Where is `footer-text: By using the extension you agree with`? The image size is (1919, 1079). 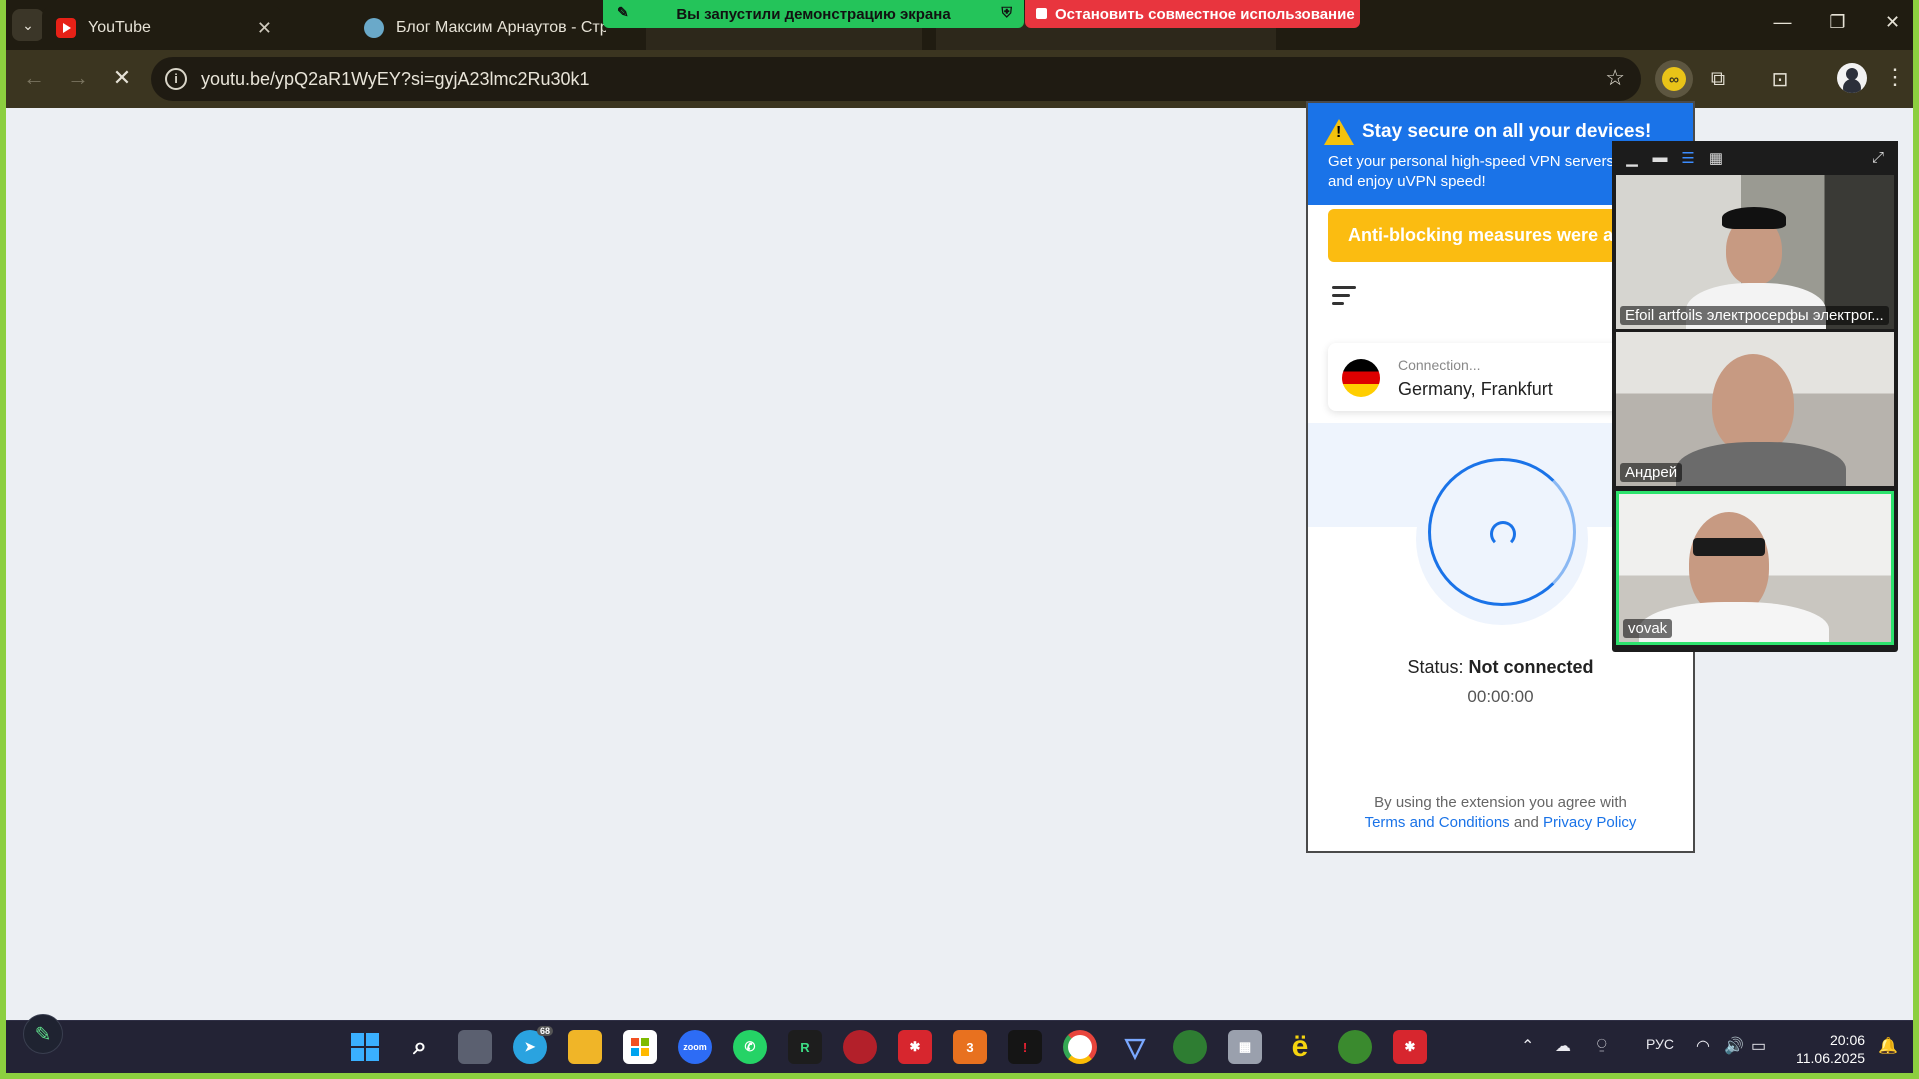 footer-text: By using the extension you agree with is located at coordinates (1500, 802).